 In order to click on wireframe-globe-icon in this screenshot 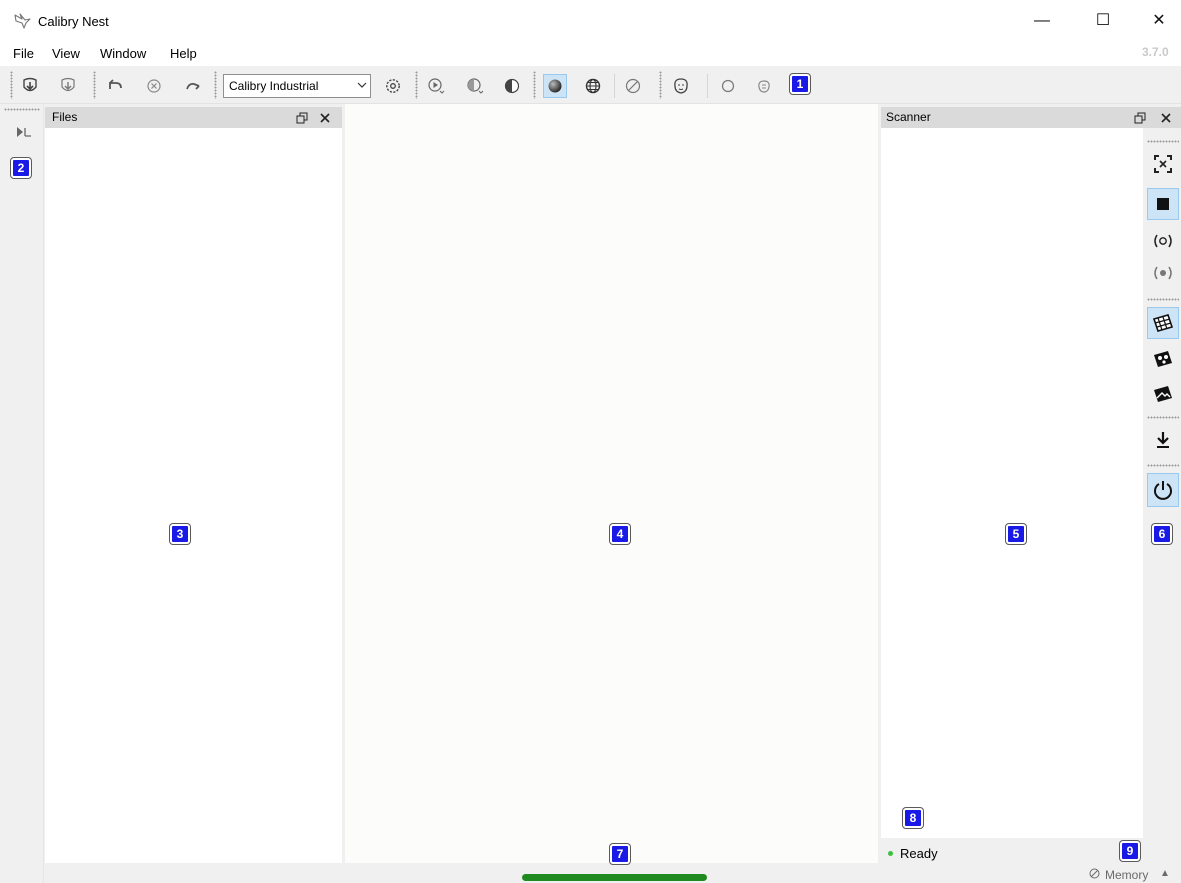, I will do `click(593, 86)`.